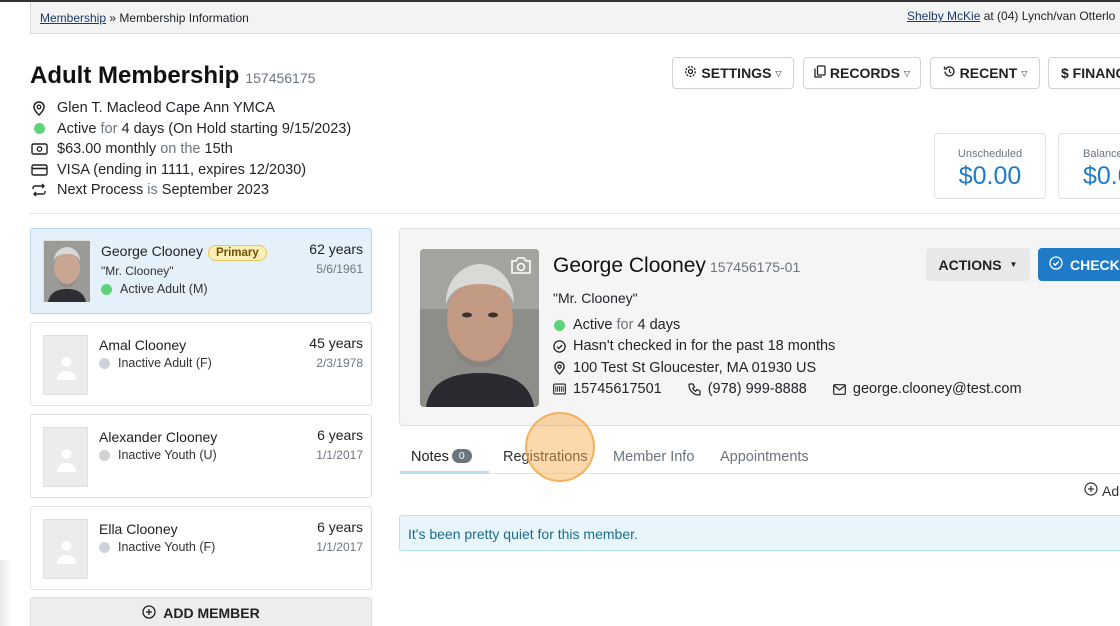  I want to click on member-status-text: Active Adult (M), so click(164, 289).